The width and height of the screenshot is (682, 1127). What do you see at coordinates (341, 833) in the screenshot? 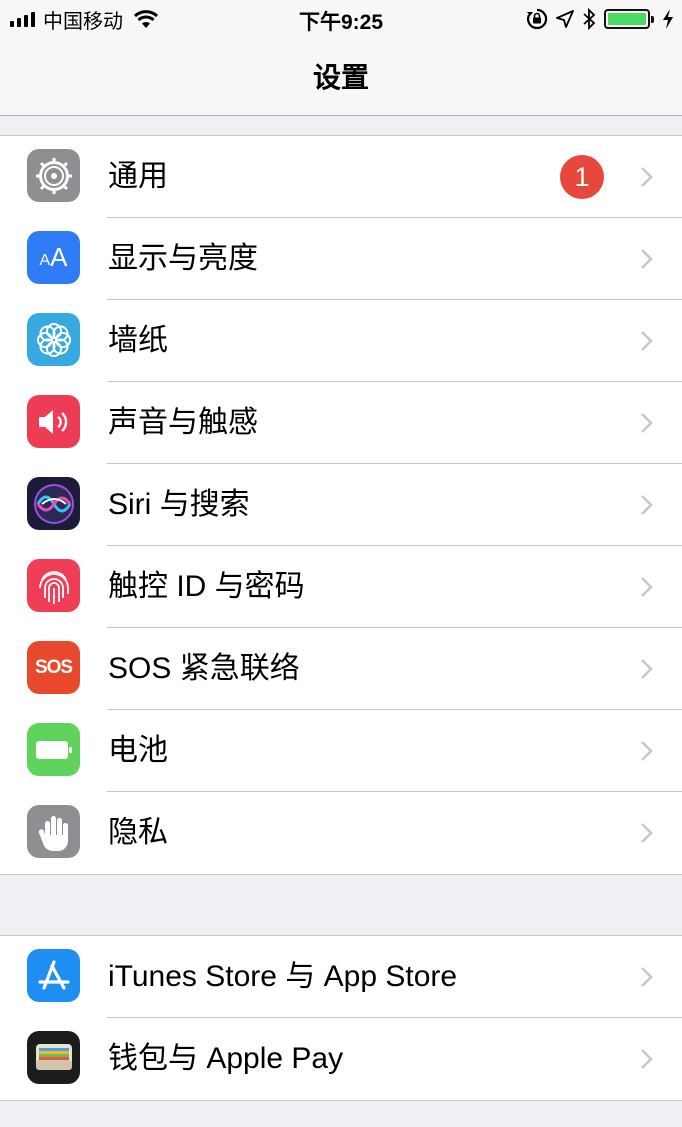
I see `settings-row-privacy: 隐私` at bounding box center [341, 833].